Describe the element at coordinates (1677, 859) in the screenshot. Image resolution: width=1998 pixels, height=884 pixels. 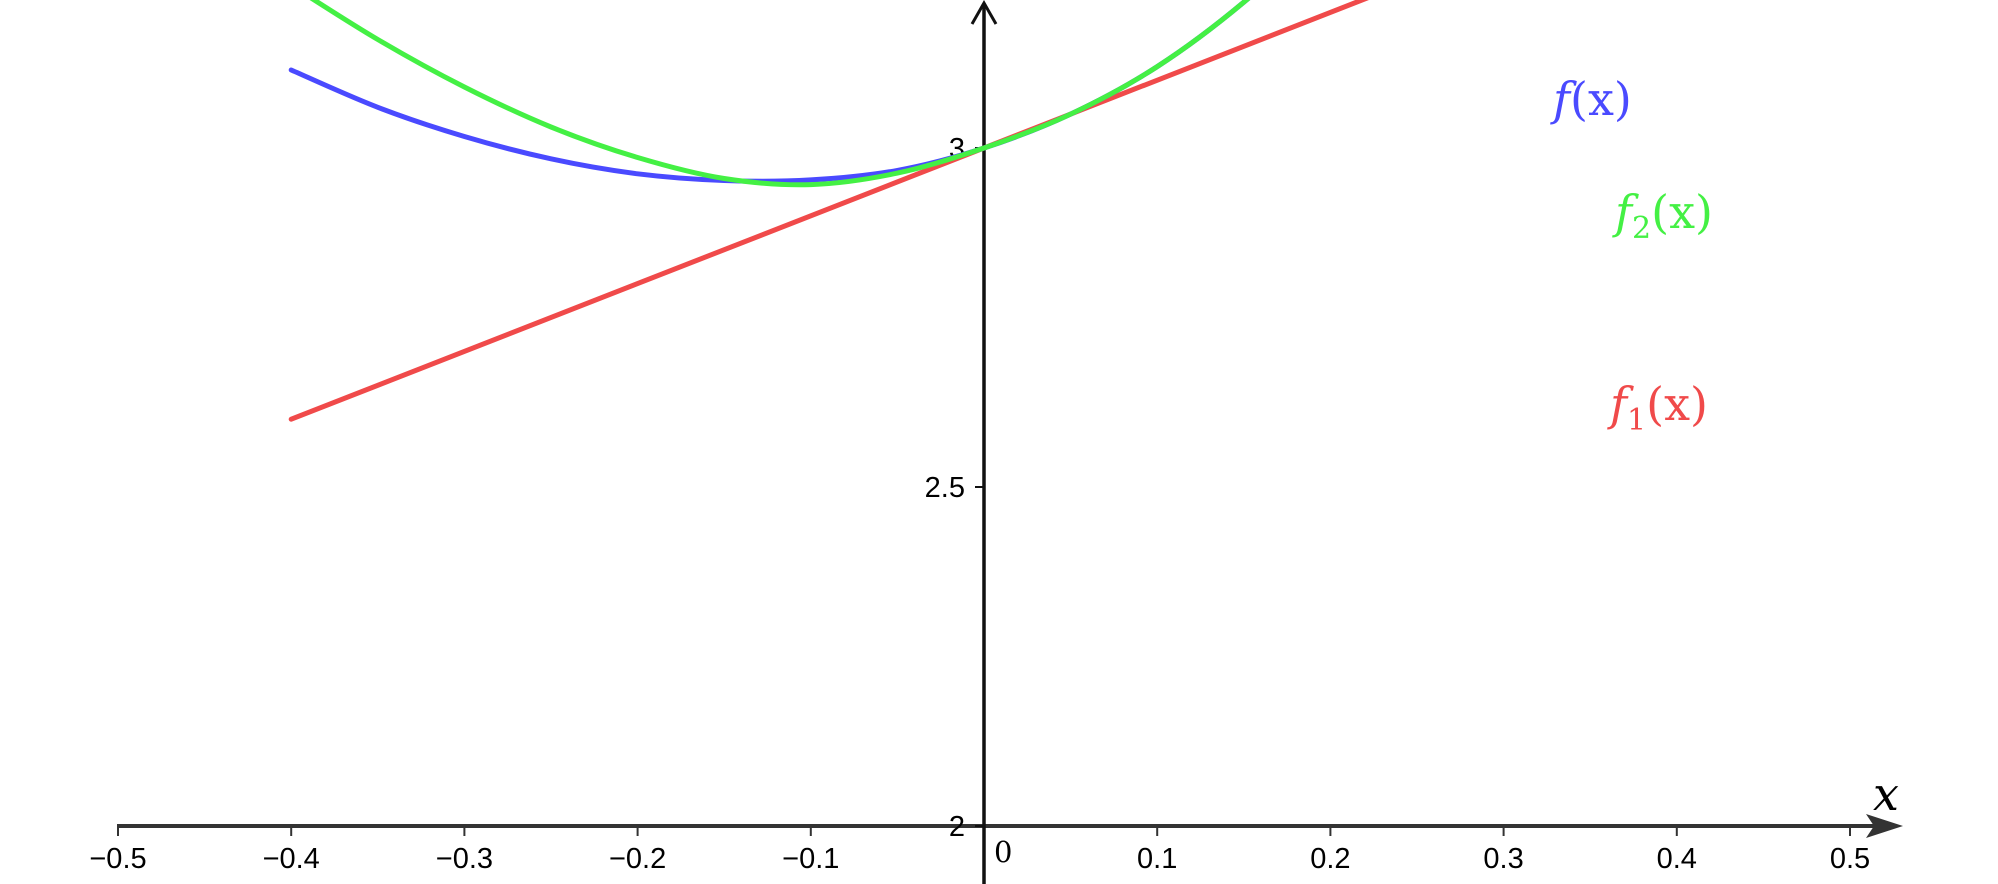
I see `x-tick-label: 0.4` at that location.